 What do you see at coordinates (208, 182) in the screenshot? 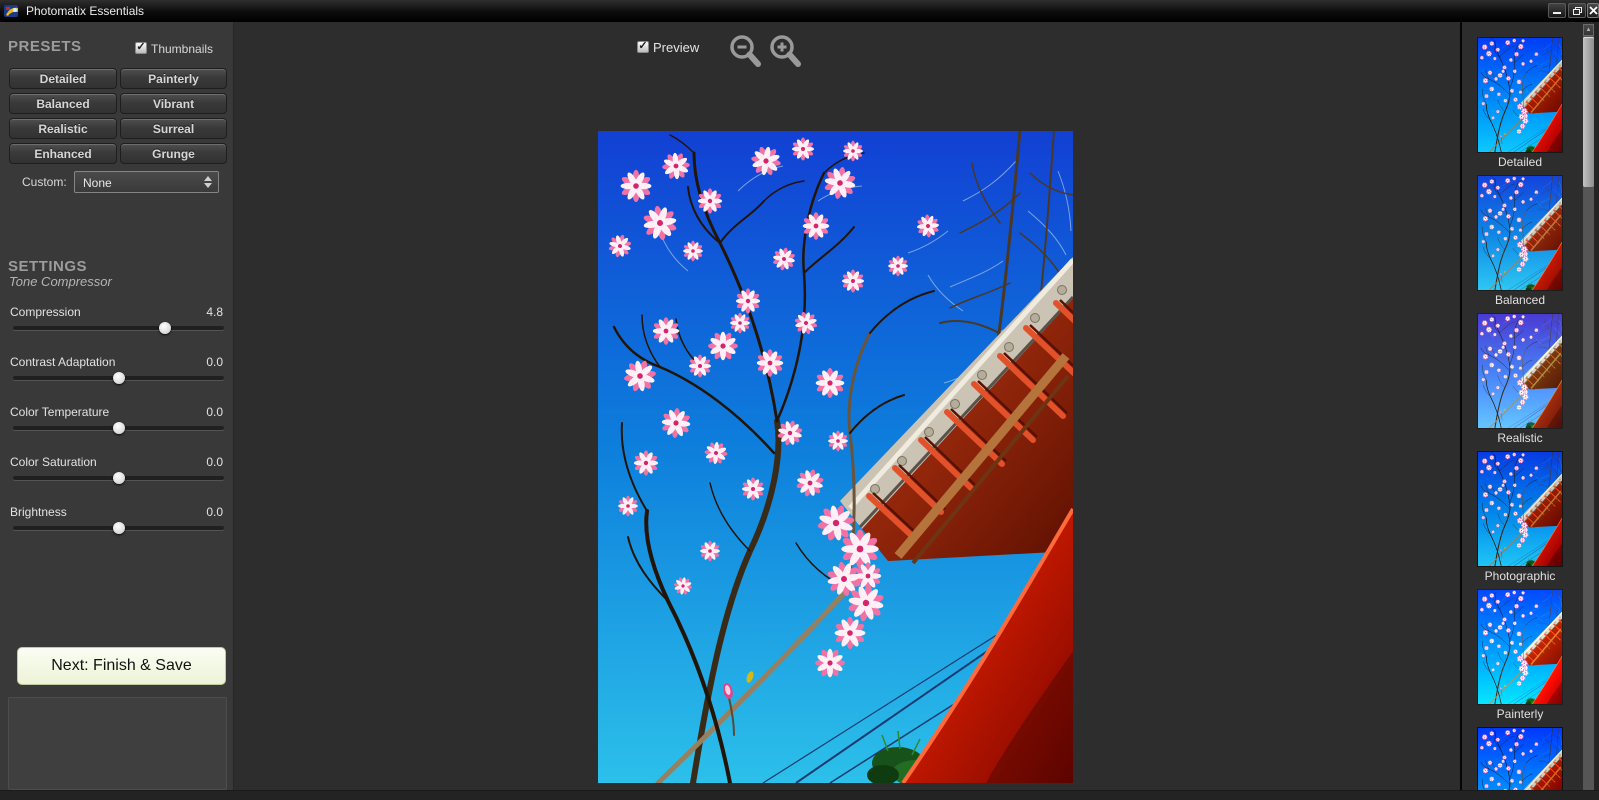
I see `spinner-arrows-icon` at bounding box center [208, 182].